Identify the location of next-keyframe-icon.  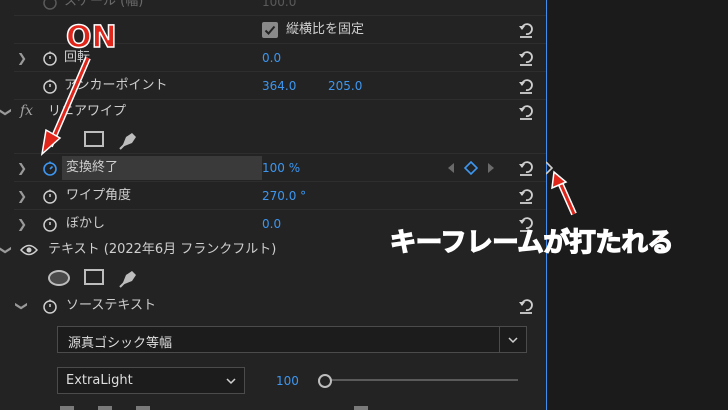
(491, 168).